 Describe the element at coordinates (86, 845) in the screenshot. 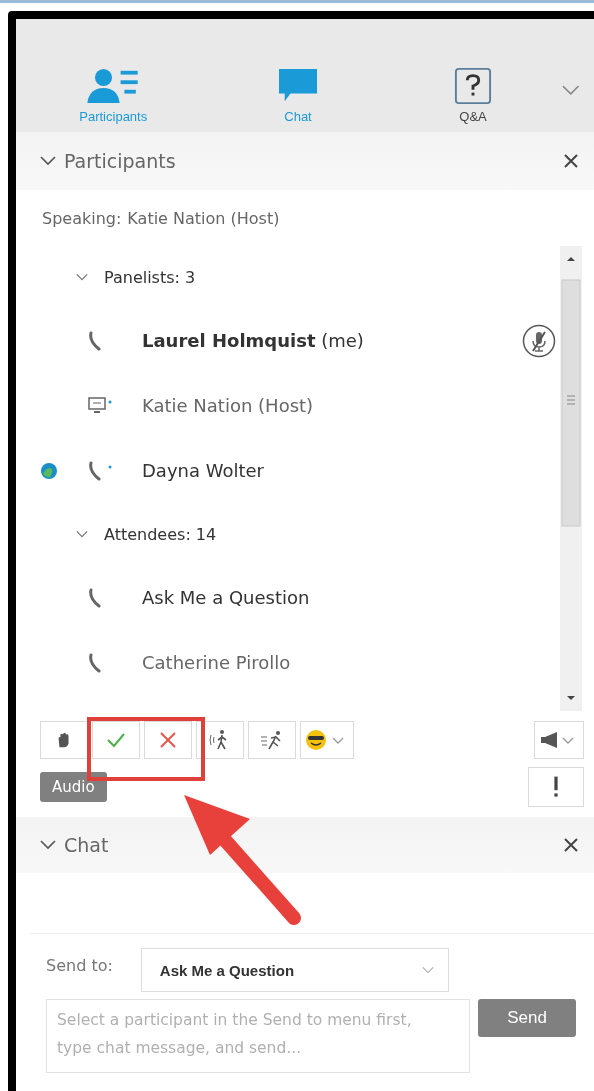

I see `panel-title: Chat` at that location.